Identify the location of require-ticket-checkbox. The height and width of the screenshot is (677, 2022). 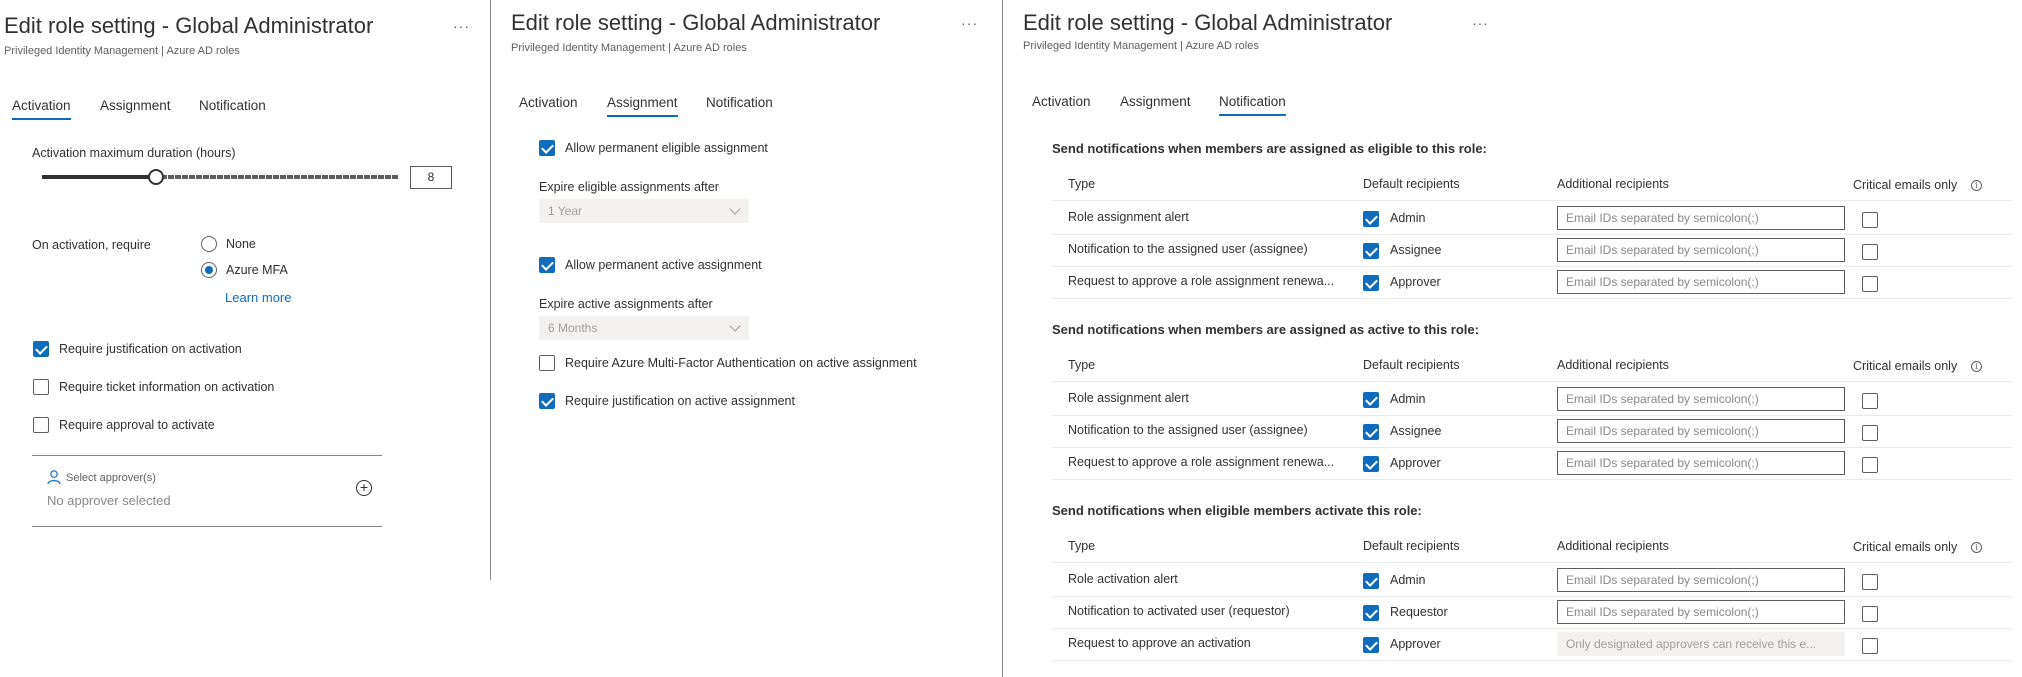
(41, 387).